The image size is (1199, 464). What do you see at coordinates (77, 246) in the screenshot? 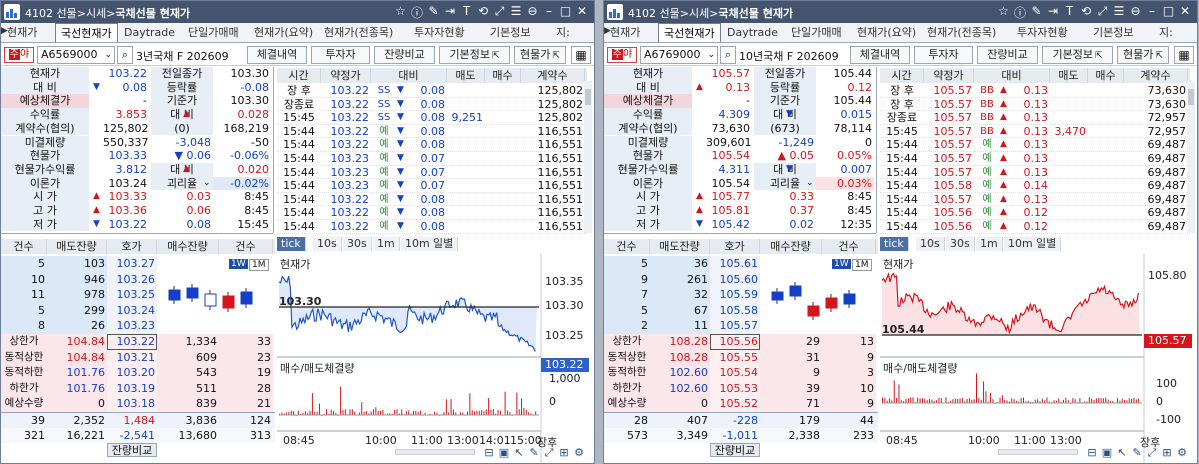
I see `ob-col-1: 매도잔량` at bounding box center [77, 246].